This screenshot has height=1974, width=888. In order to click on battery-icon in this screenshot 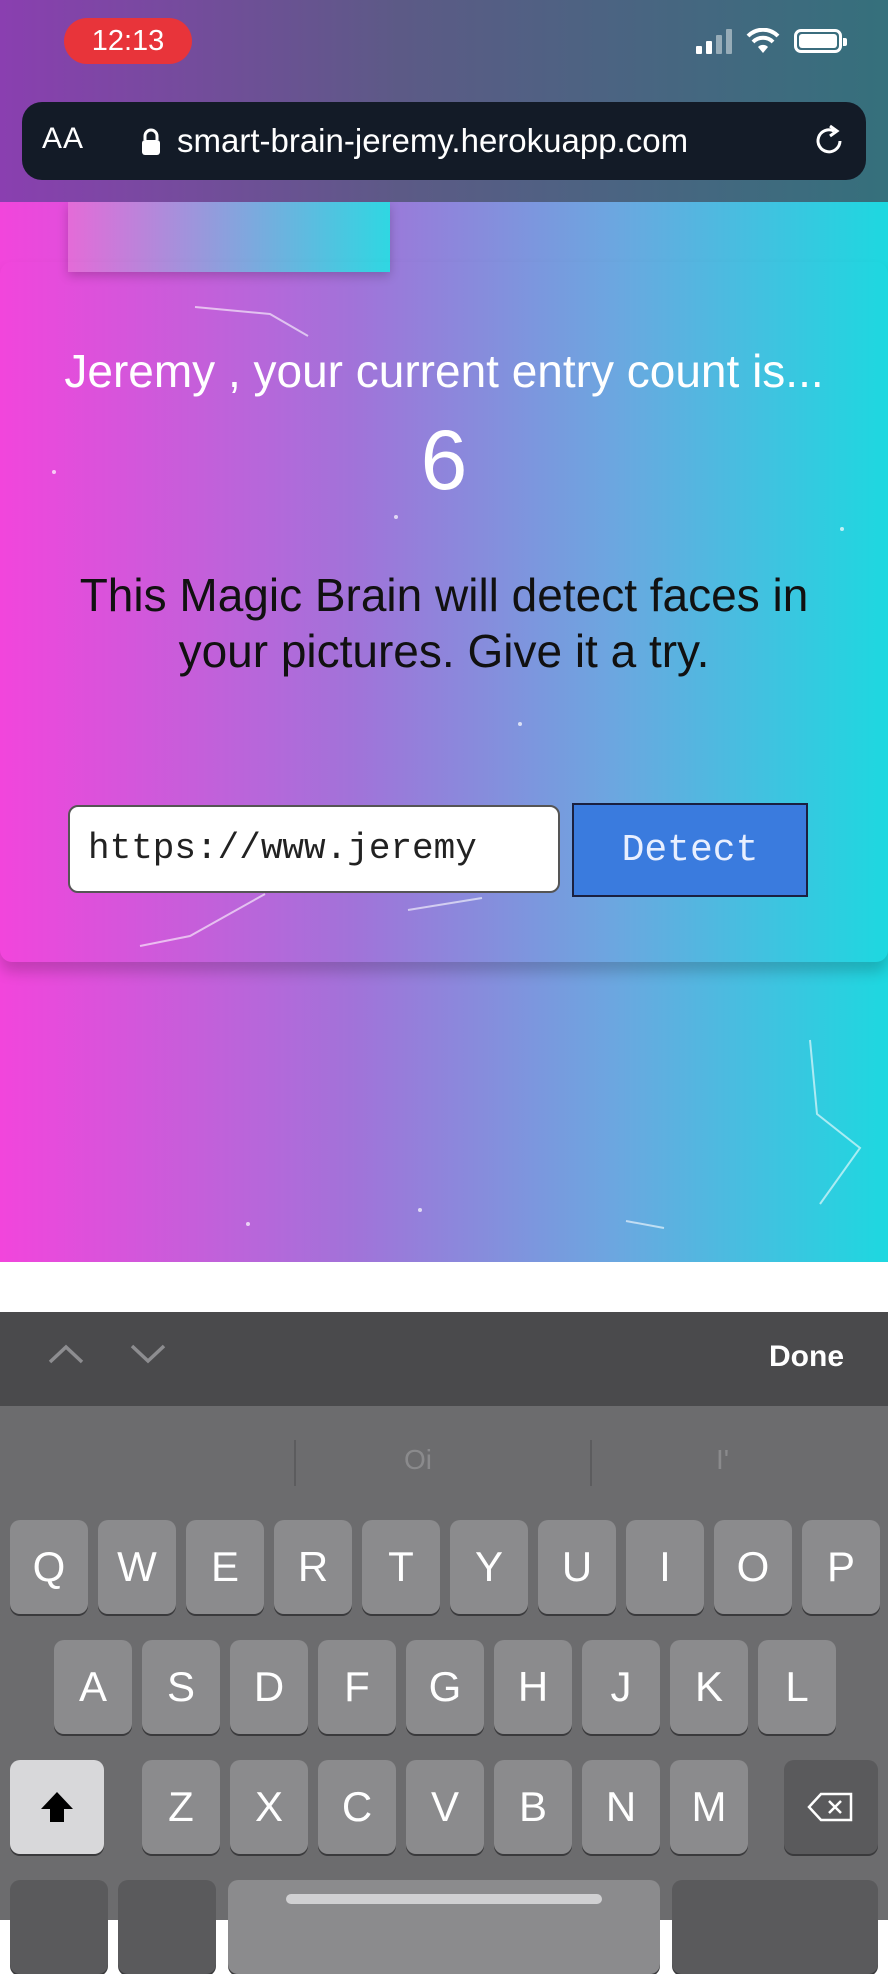, I will do `click(820, 41)`.